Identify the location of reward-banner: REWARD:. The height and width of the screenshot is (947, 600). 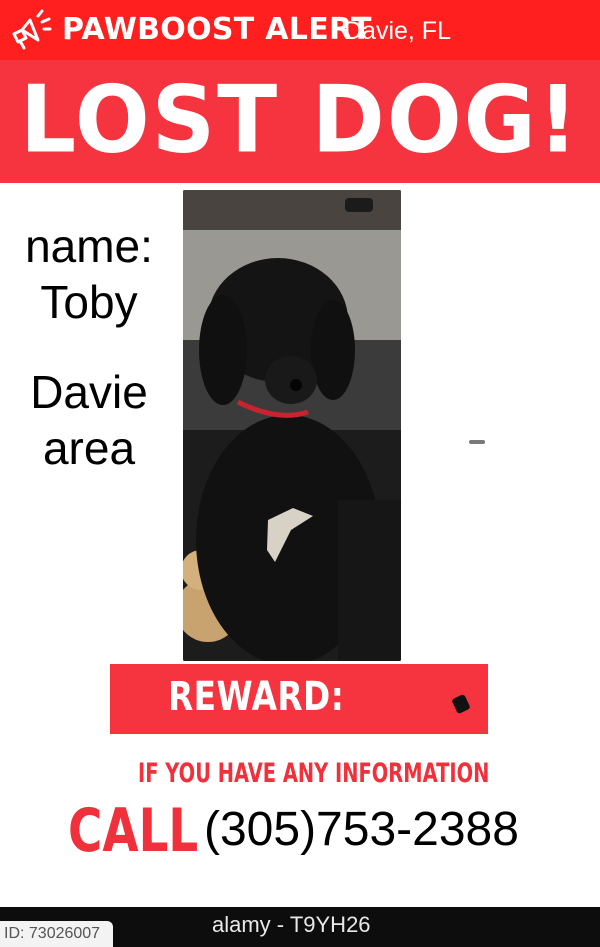
(299, 699).